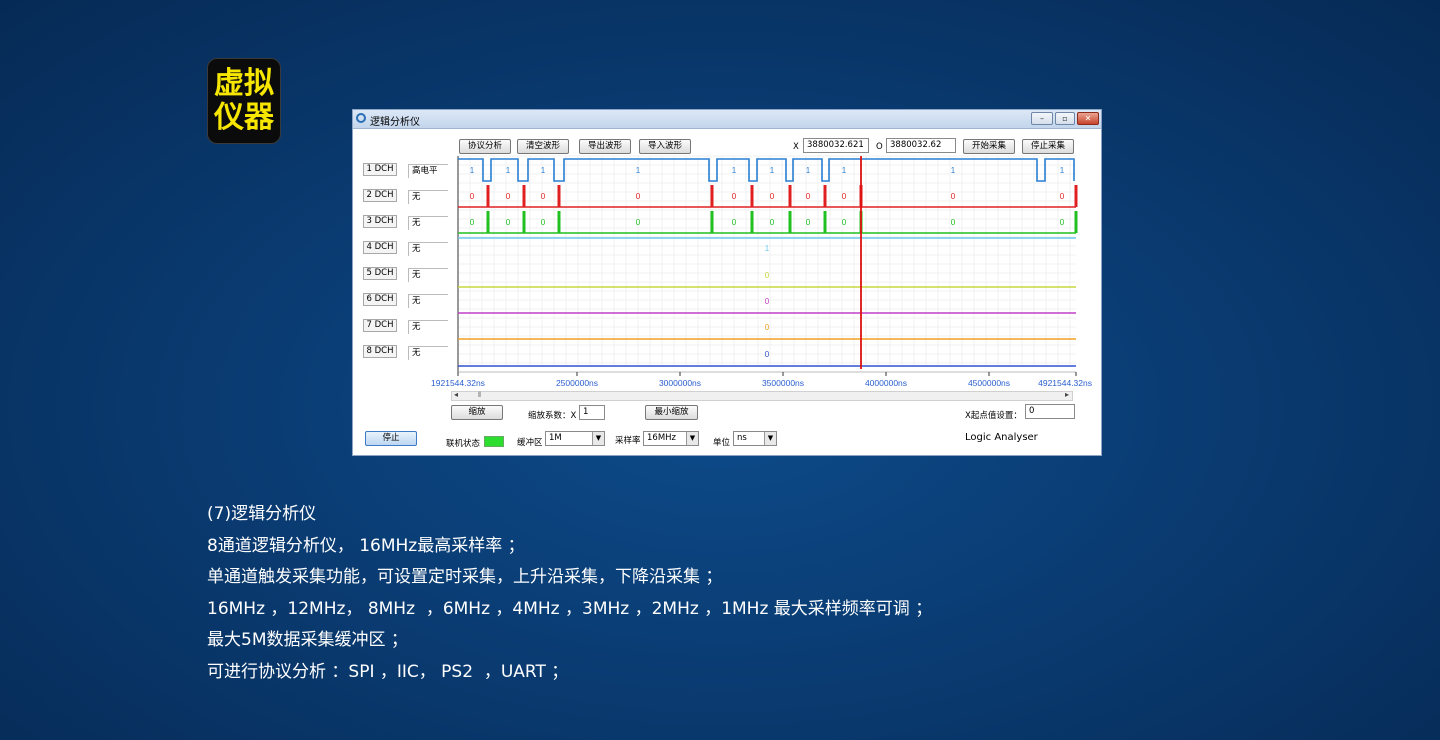 The width and height of the screenshot is (1440, 740). Describe the element at coordinates (680, 383) in the screenshot. I see `axis-tick-label: 3000000ns` at that location.